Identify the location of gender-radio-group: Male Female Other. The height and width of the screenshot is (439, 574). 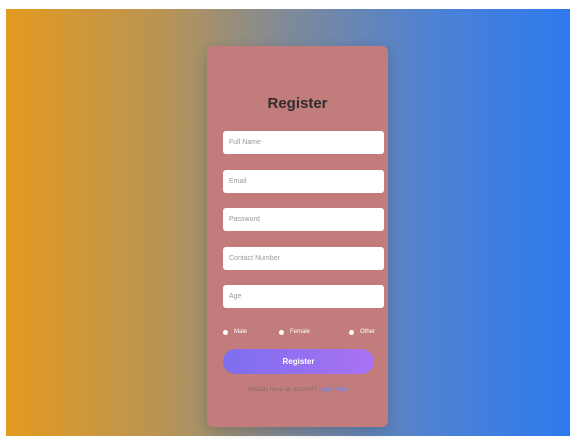
(303, 334).